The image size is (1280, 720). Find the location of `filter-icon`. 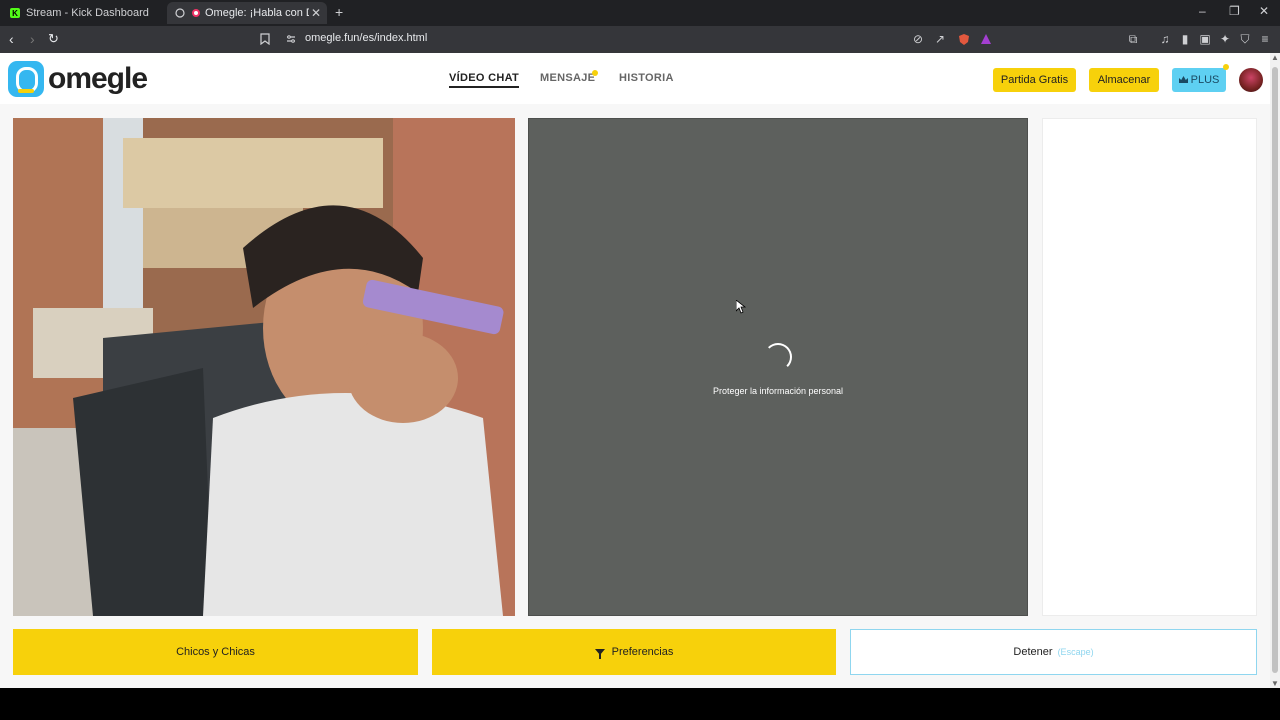

filter-icon is located at coordinates (599, 654).